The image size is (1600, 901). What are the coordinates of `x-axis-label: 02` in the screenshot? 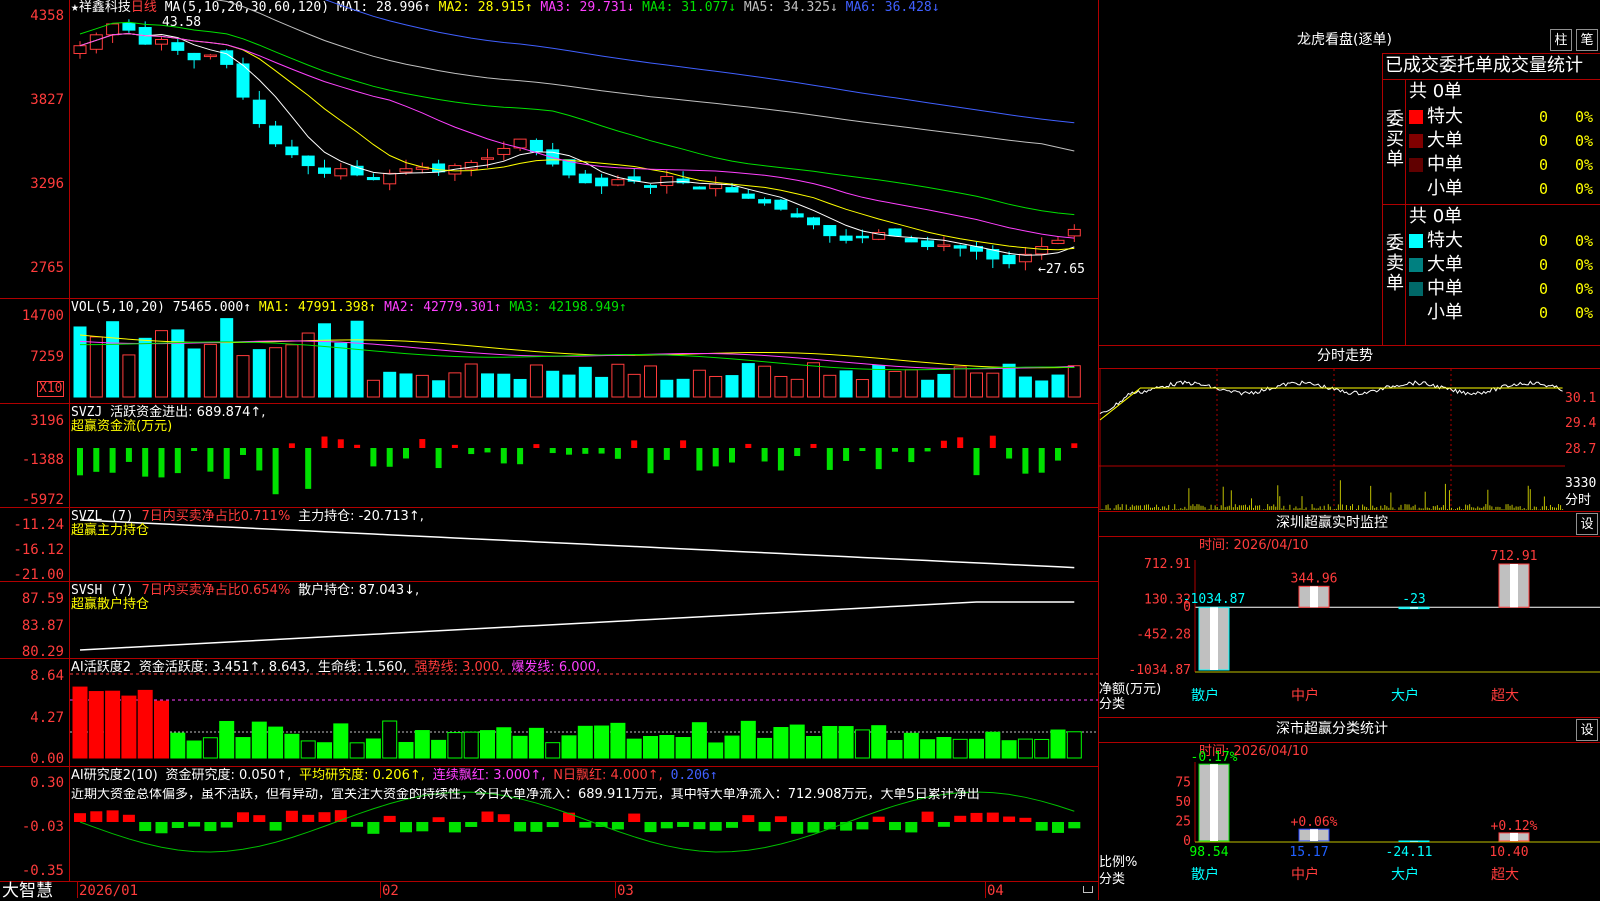 It's located at (390, 891).